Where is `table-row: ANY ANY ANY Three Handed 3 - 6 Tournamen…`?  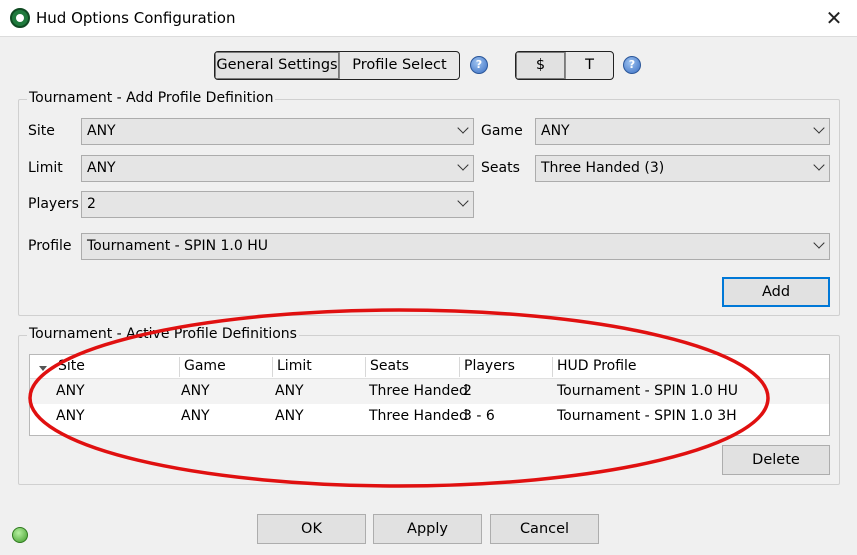
table-row: ANY ANY ANY Three Handed 3 - 6 Tournamen… is located at coordinates (429, 416).